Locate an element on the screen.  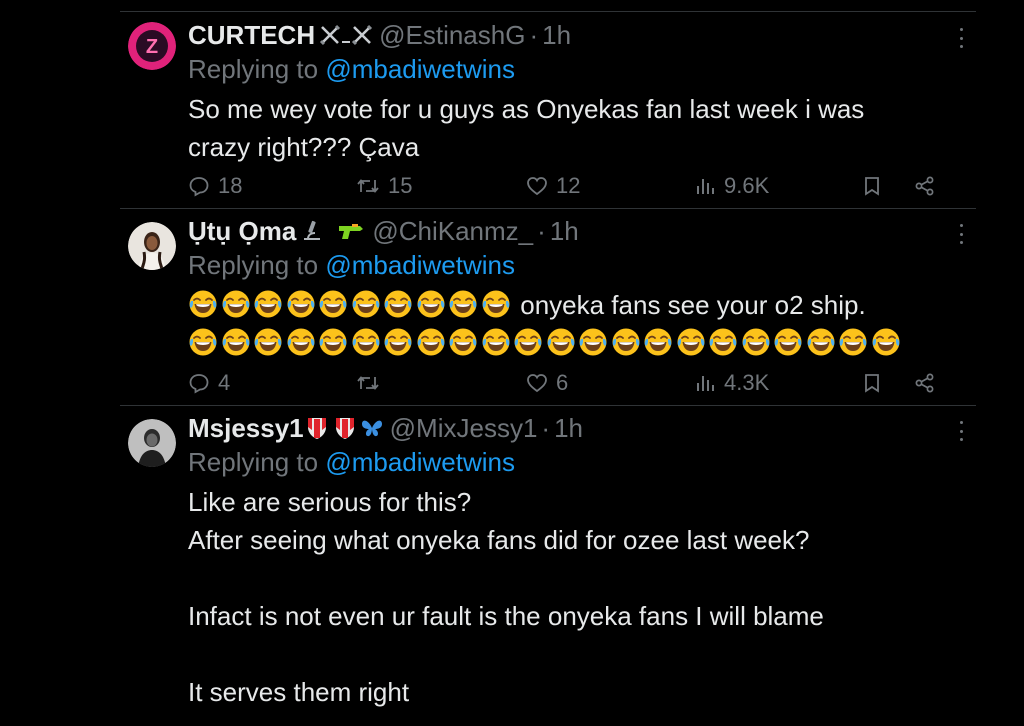
reply-count: 18 is located at coordinates (230, 185).